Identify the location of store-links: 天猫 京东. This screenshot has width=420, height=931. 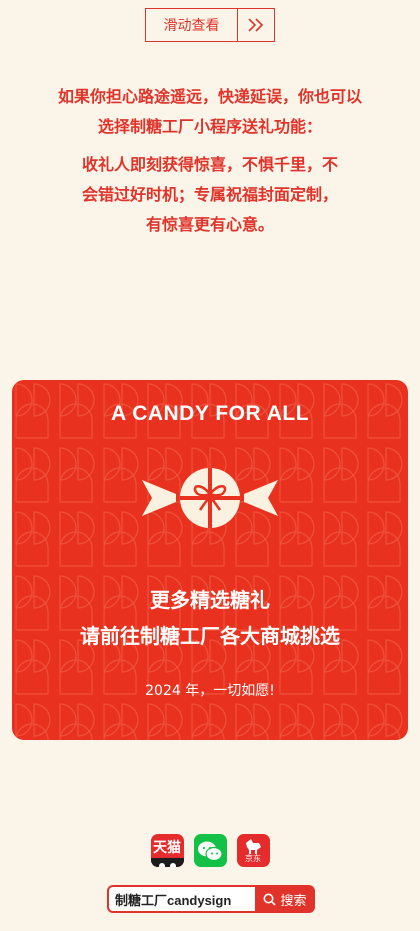
(210, 850).